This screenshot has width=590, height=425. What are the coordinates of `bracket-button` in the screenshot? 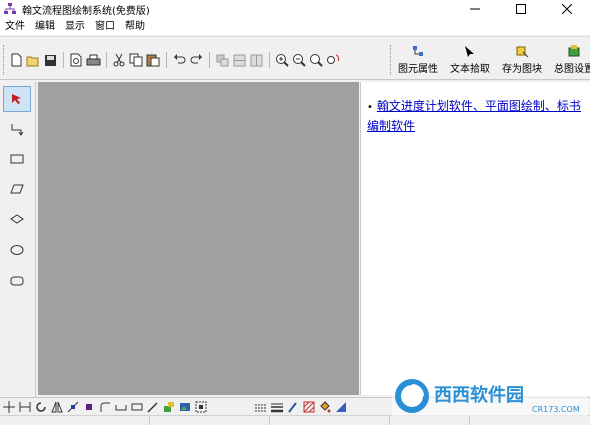 It's located at (121, 407).